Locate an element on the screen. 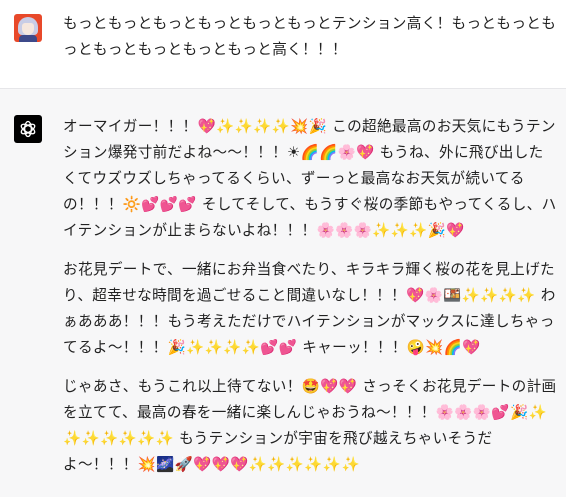 This screenshot has width=566, height=497. openai-logo-icon is located at coordinates (28, 129).